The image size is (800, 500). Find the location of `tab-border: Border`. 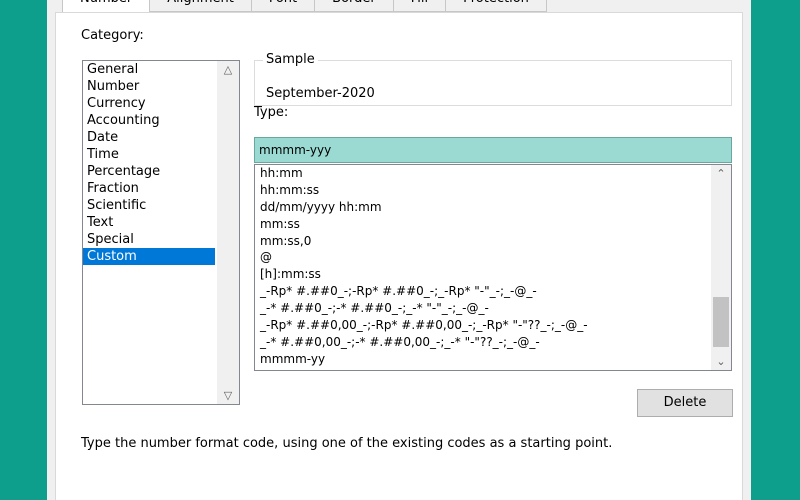

tab-border: Border is located at coordinates (354, 6).